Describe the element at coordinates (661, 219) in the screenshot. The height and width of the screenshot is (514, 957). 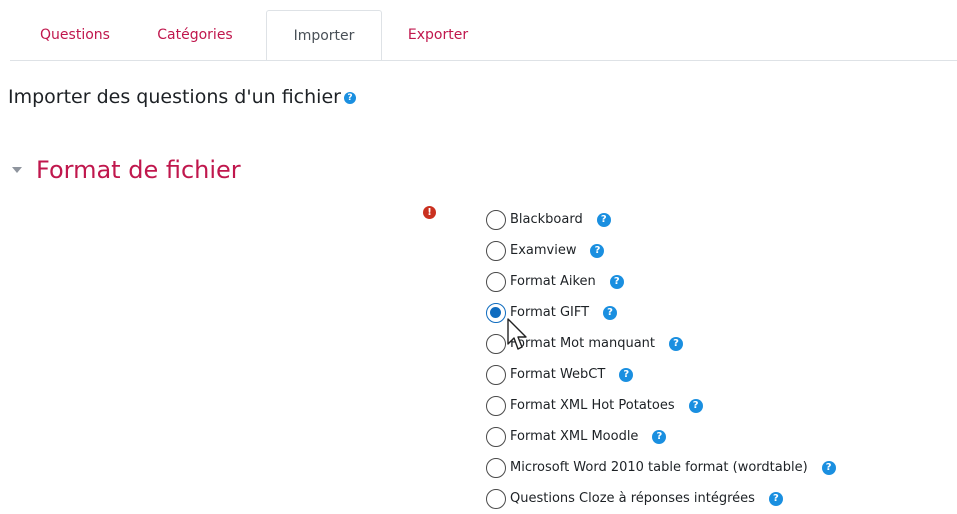
I see `format-option-blackboard: Blackboard ?` at that location.